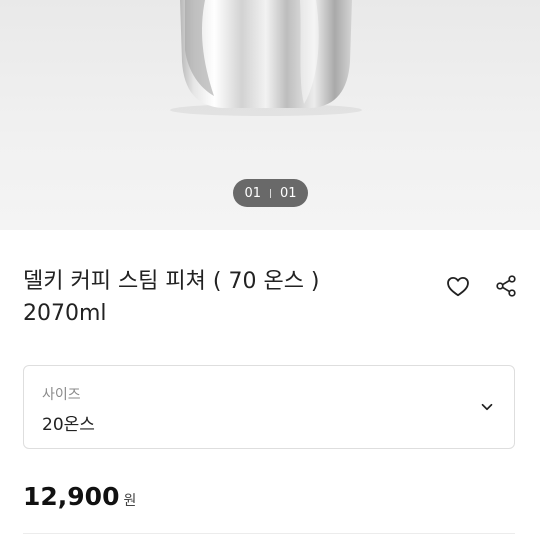 This screenshot has width=540, height=540. I want to click on chevron-down-icon, so click(487, 407).